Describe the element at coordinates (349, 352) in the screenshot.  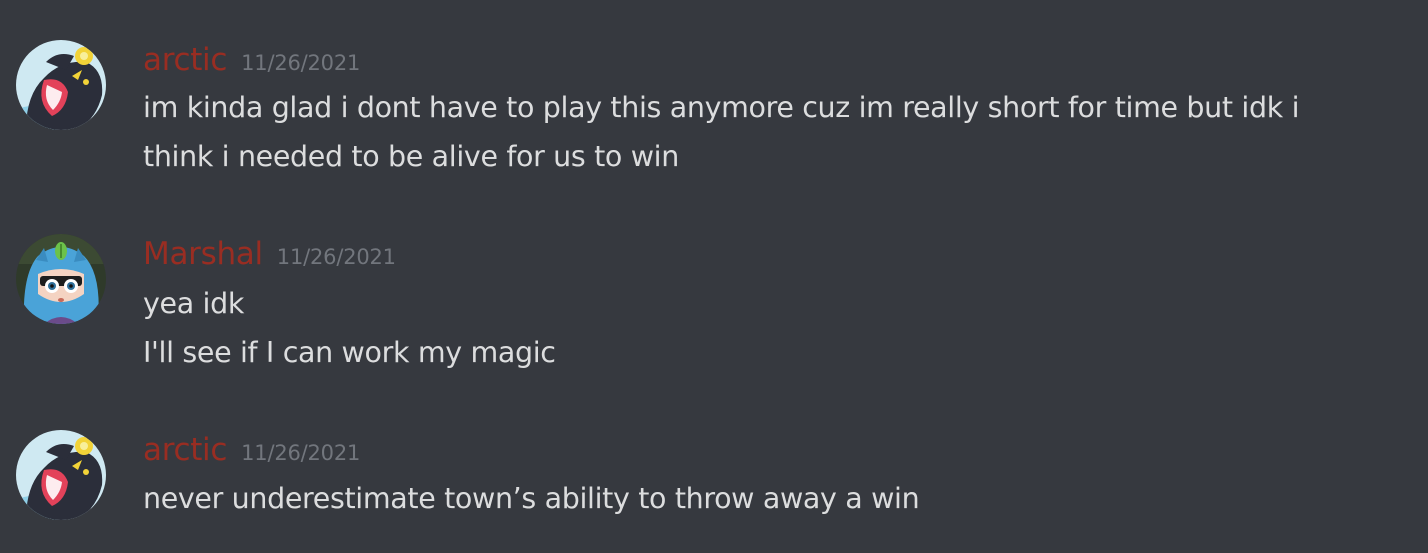
I see `message-line: I'll see if I can work my magic` at that location.